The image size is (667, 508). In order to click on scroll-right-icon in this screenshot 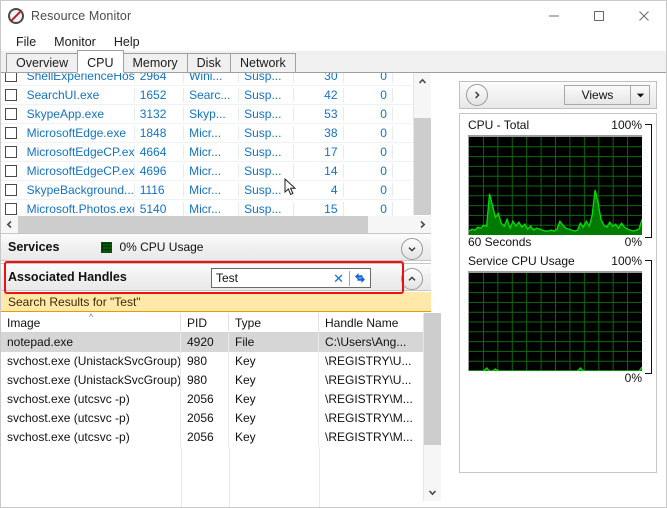, I will do `click(422, 224)`.